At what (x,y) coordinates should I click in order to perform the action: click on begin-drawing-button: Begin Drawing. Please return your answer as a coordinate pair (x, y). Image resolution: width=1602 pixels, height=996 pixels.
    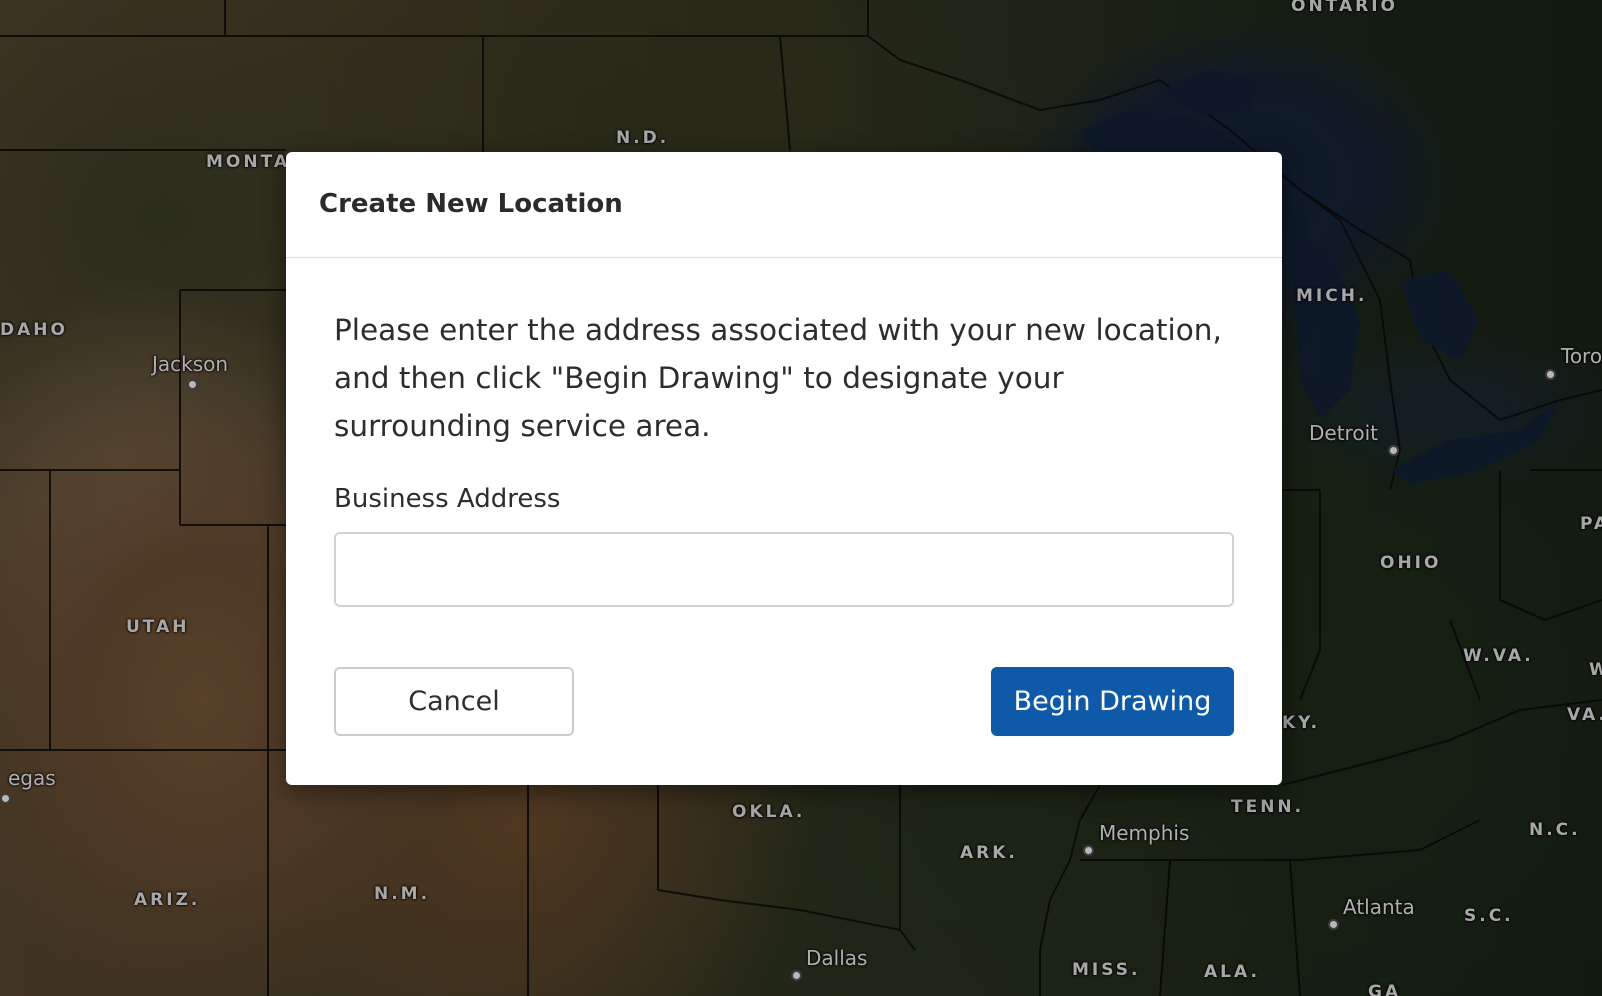
    Looking at the image, I should click on (1112, 701).